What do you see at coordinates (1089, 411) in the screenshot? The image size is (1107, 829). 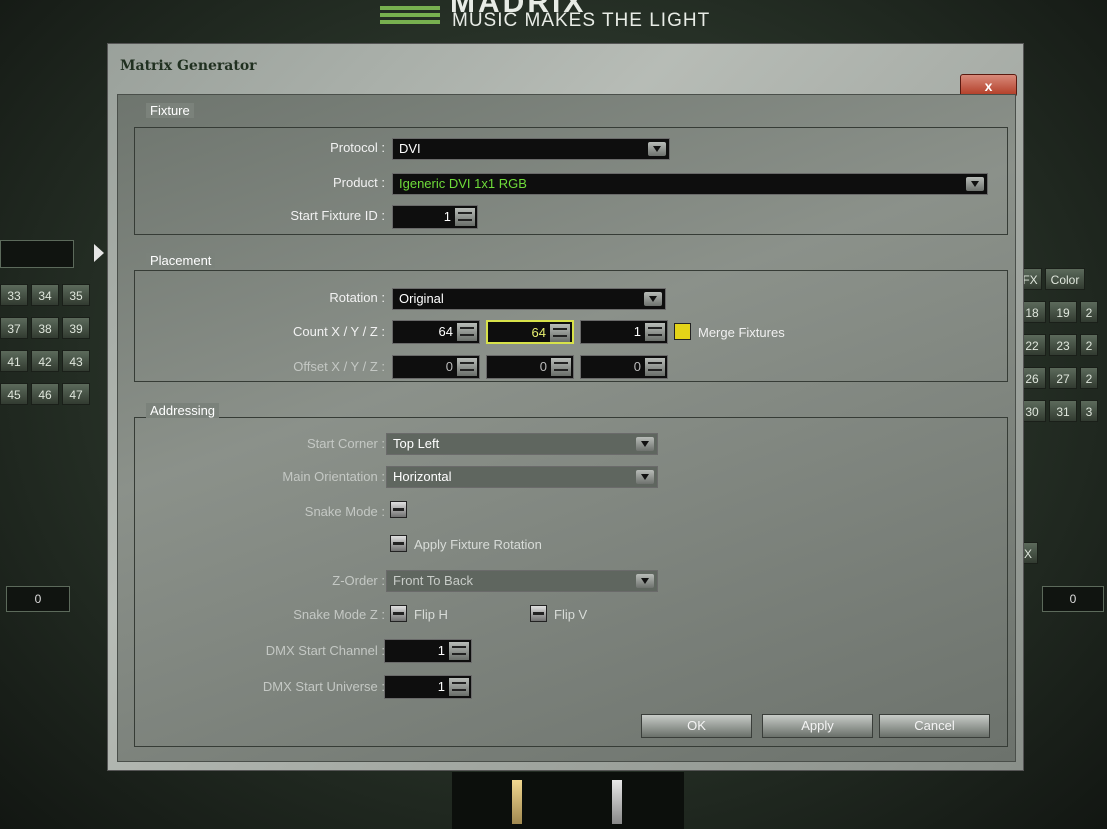 I see `grid-cell: 3` at bounding box center [1089, 411].